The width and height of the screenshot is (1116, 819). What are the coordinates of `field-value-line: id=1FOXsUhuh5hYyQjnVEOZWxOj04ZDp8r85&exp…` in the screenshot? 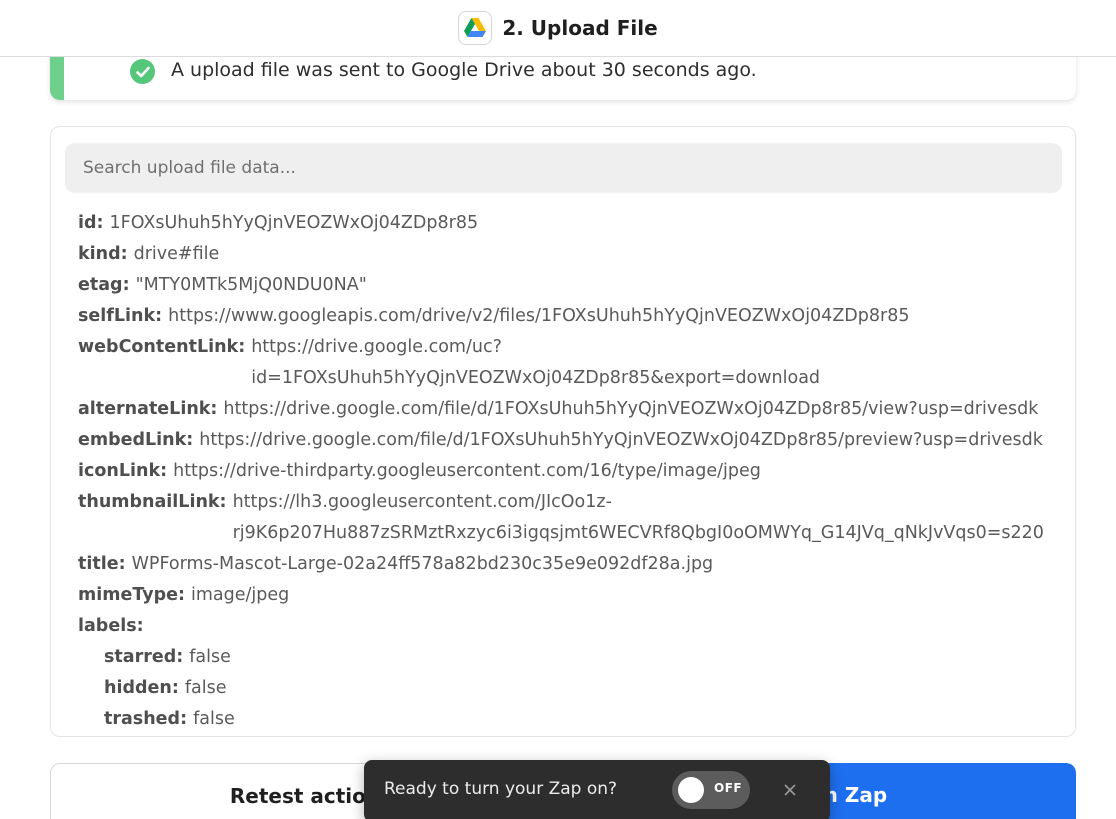 It's located at (536, 378).